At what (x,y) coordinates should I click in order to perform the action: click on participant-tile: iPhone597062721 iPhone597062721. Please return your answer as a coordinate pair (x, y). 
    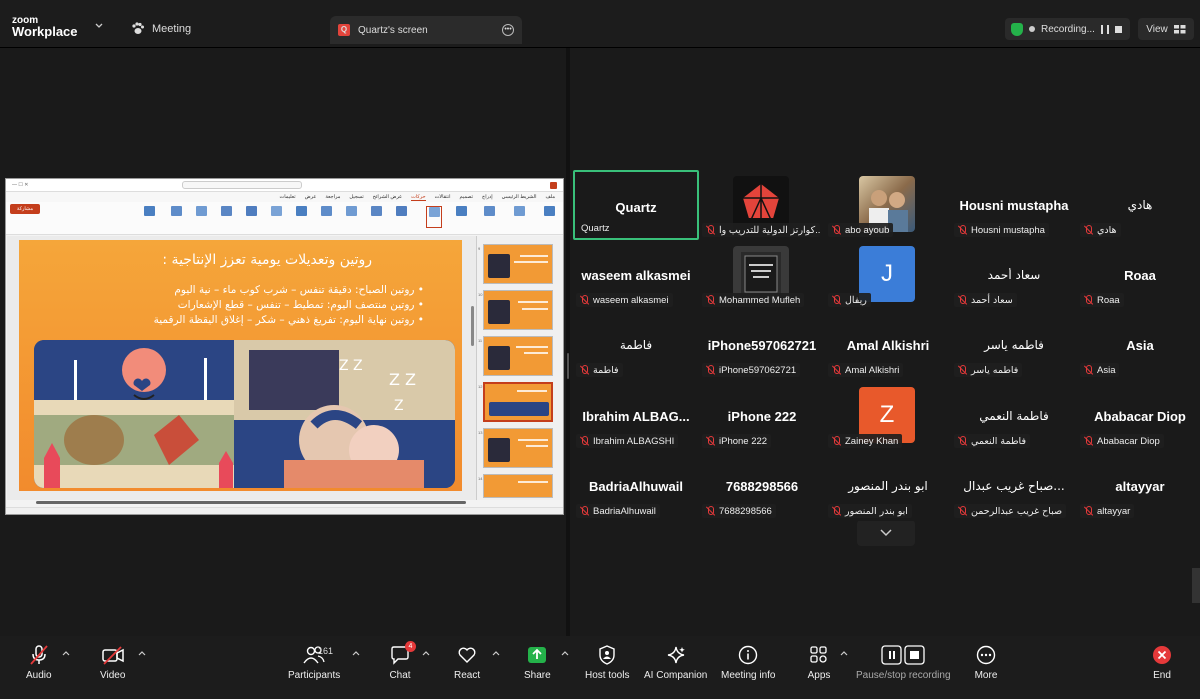
    Looking at the image, I should click on (762, 345).